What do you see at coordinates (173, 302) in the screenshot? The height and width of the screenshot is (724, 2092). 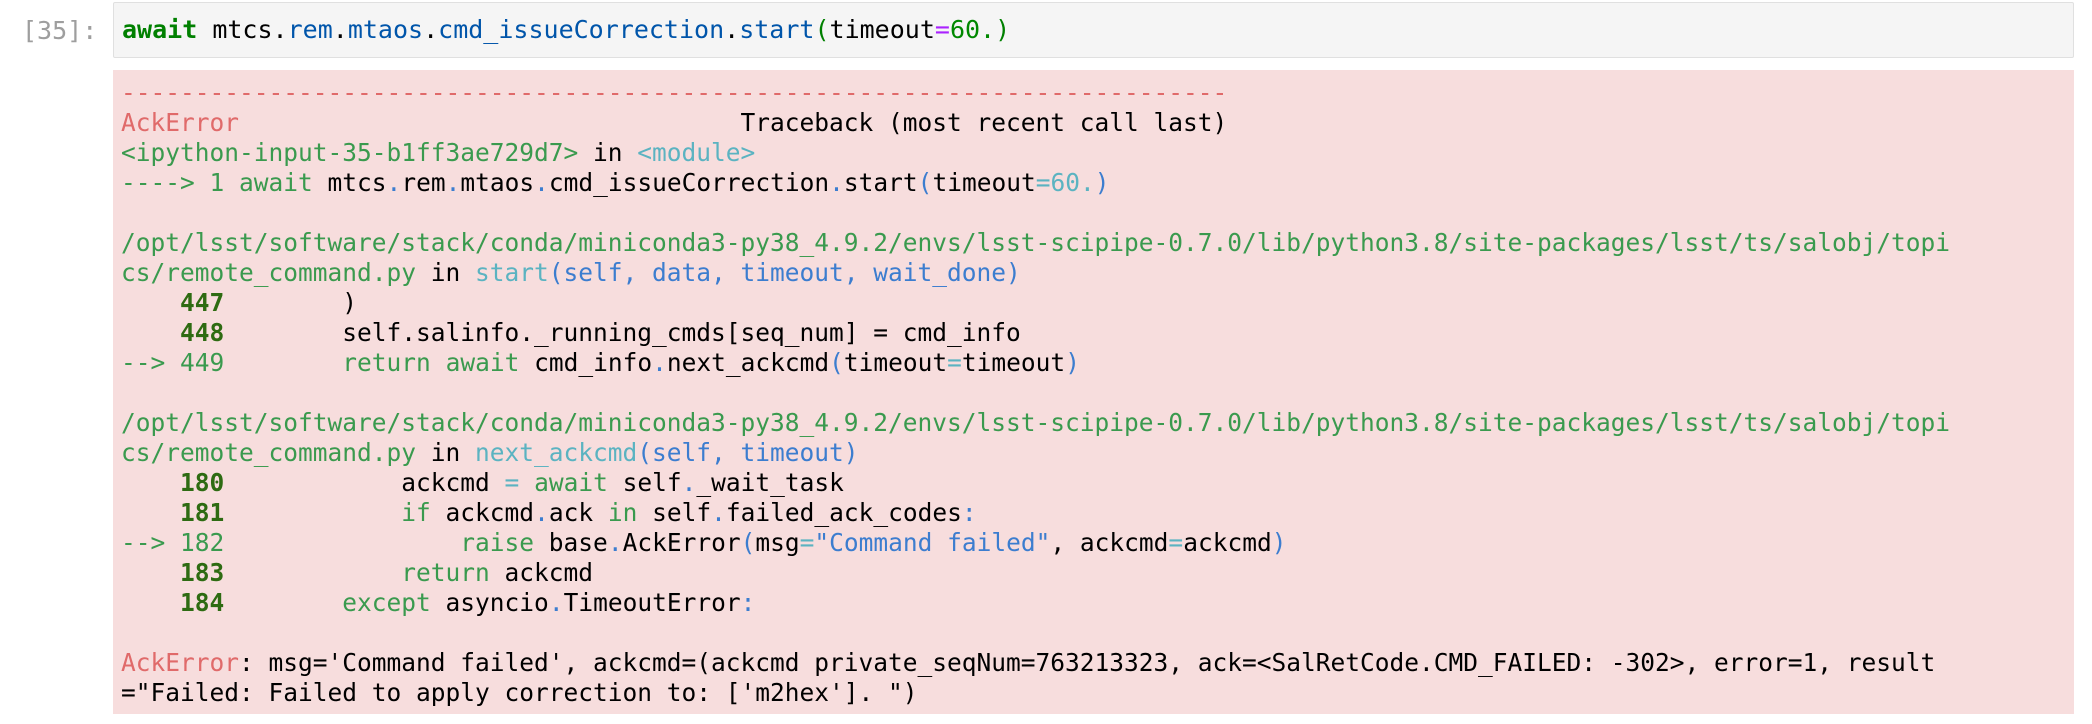 I see `line-number: 447` at bounding box center [173, 302].